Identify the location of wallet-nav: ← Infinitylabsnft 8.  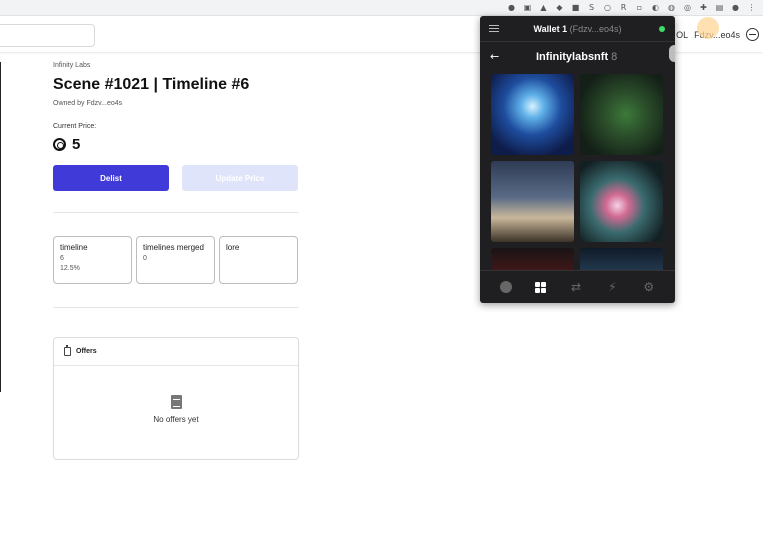
(577, 57).